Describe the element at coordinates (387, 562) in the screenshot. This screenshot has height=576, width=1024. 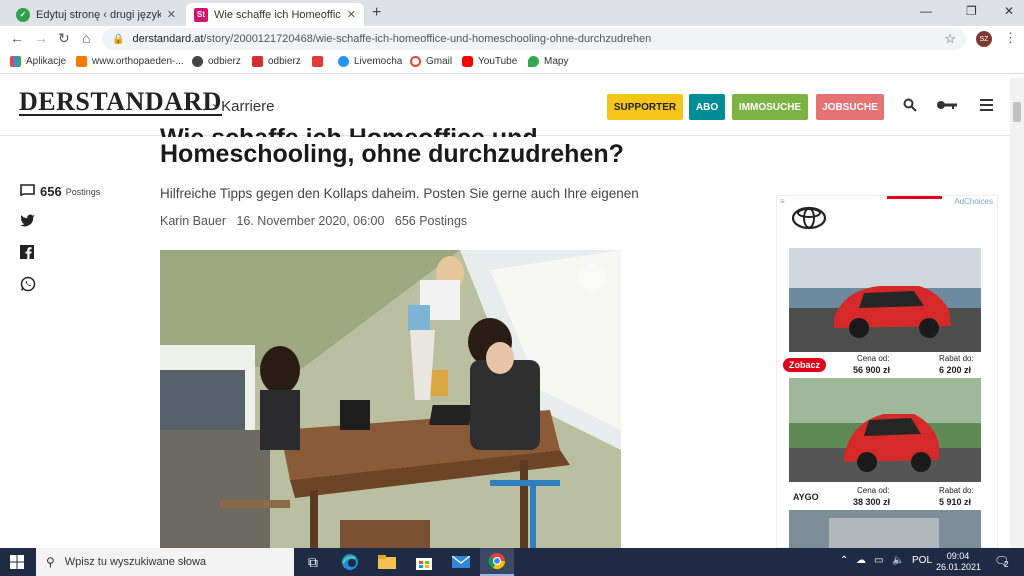
I see `file-explorer-icon` at that location.